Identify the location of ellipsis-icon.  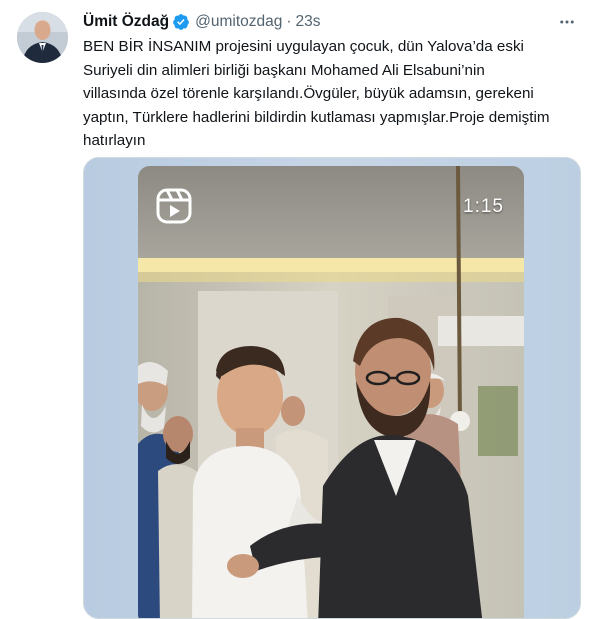
(567, 22).